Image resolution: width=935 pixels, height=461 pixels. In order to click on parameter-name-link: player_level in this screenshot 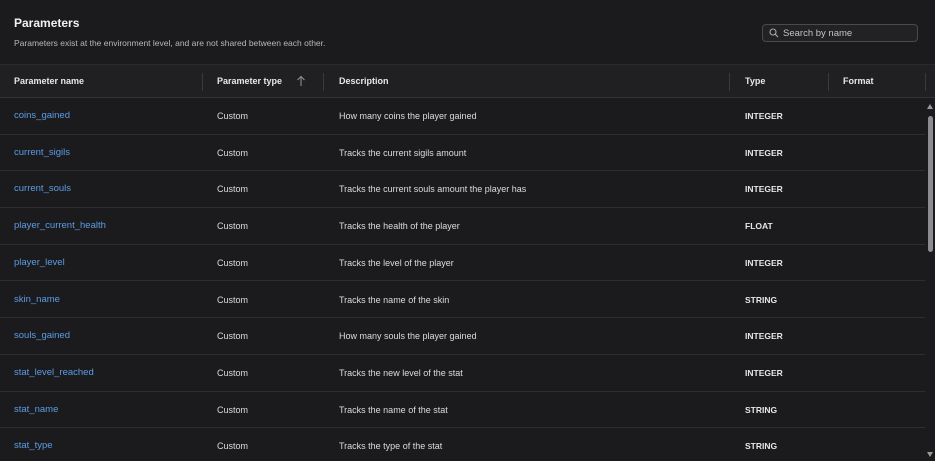, I will do `click(39, 263)`.